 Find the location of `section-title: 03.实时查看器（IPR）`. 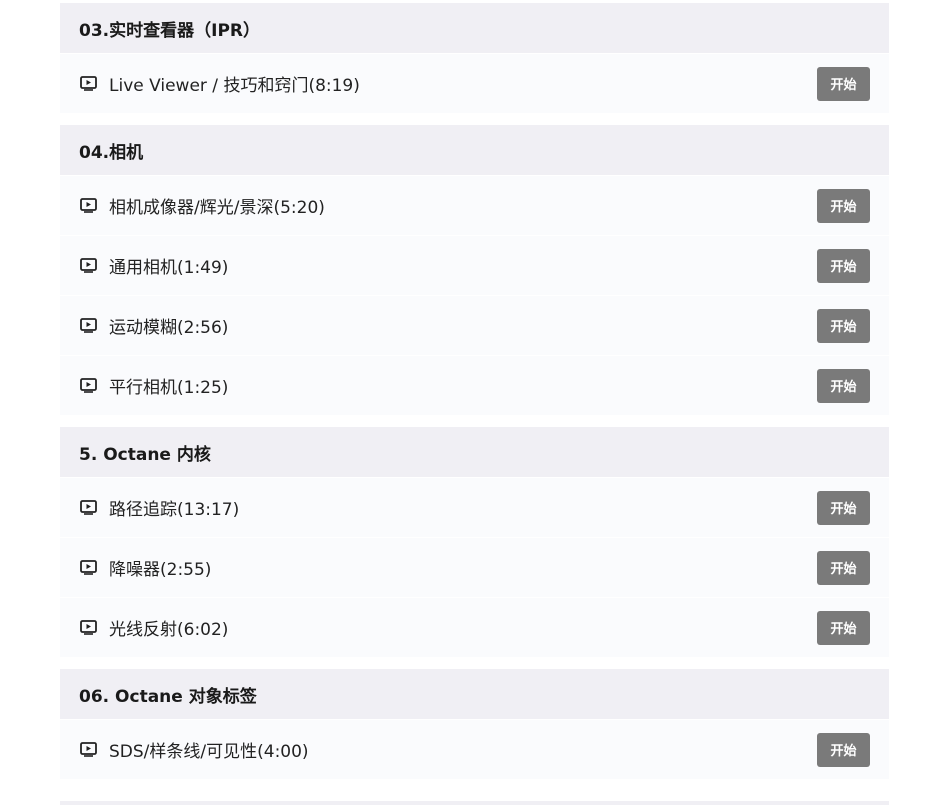

section-title: 03.实时查看器（IPR） is located at coordinates (474, 28).